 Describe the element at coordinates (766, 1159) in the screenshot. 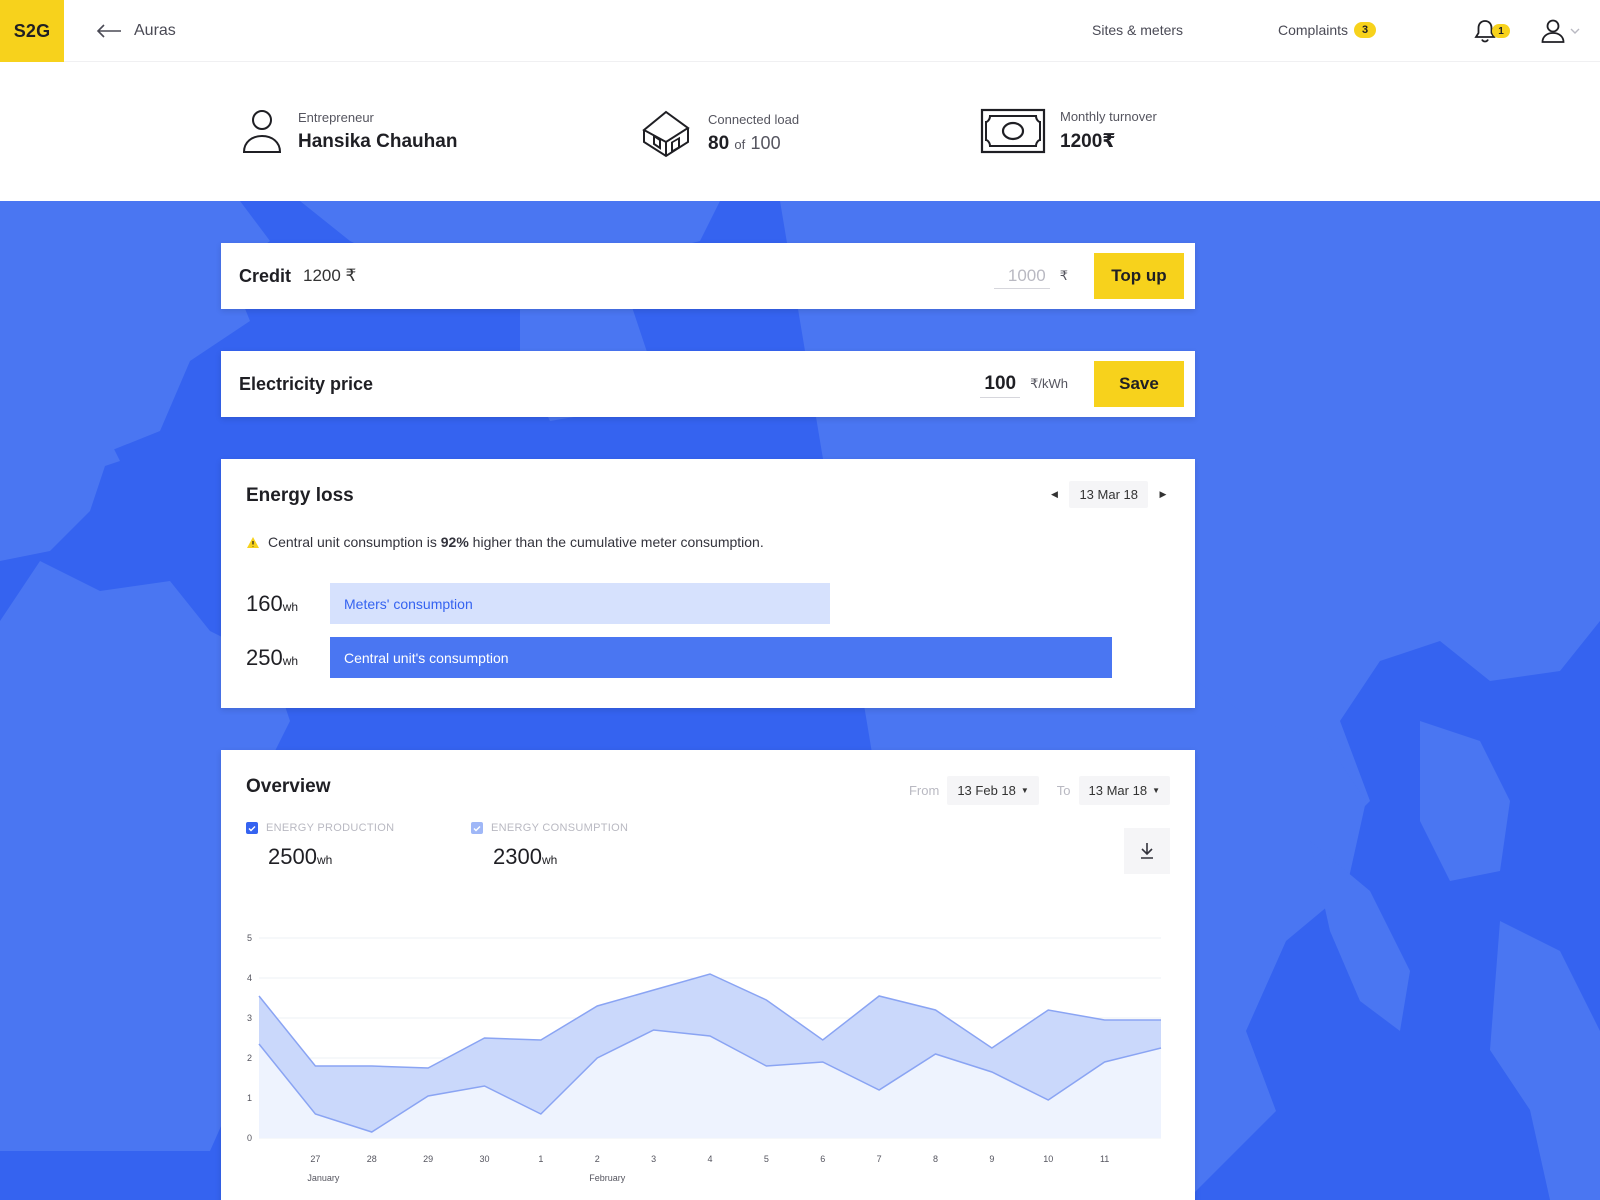

I see `x-tick-label: 5` at that location.